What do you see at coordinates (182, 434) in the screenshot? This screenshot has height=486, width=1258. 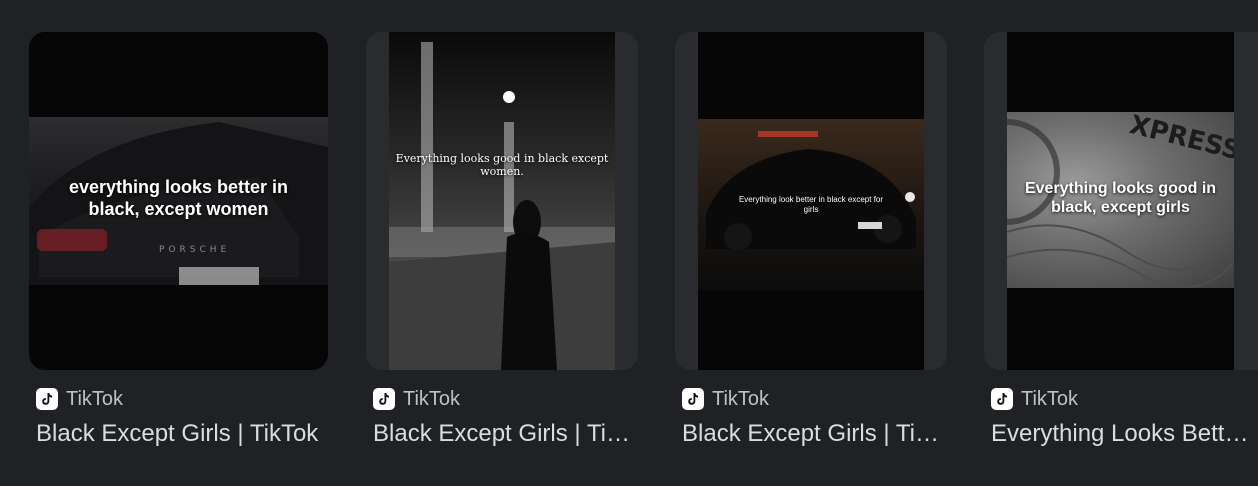 I see `result-title-1: Black Except Girls | TikTok` at bounding box center [182, 434].